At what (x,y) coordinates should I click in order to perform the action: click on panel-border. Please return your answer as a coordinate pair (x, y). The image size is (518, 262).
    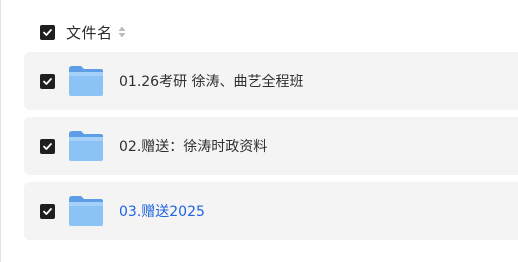
    Looking at the image, I should click on (0, 131).